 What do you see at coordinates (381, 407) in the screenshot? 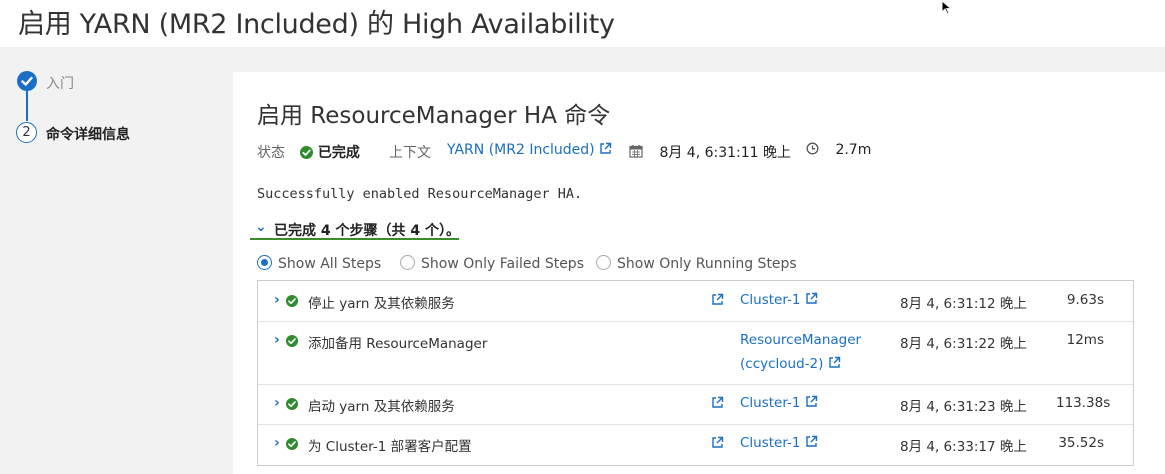
I see `step-name: 启动 yarn 及其依赖服务` at bounding box center [381, 407].